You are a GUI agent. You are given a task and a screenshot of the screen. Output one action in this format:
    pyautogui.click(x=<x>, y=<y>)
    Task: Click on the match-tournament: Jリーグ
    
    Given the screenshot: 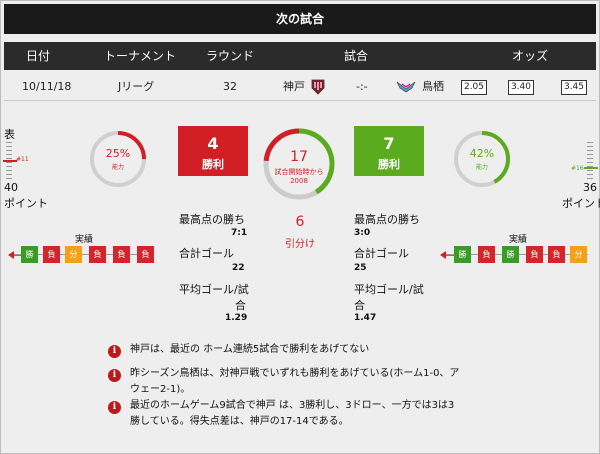 What is the action you would take?
    pyautogui.click(x=136, y=87)
    